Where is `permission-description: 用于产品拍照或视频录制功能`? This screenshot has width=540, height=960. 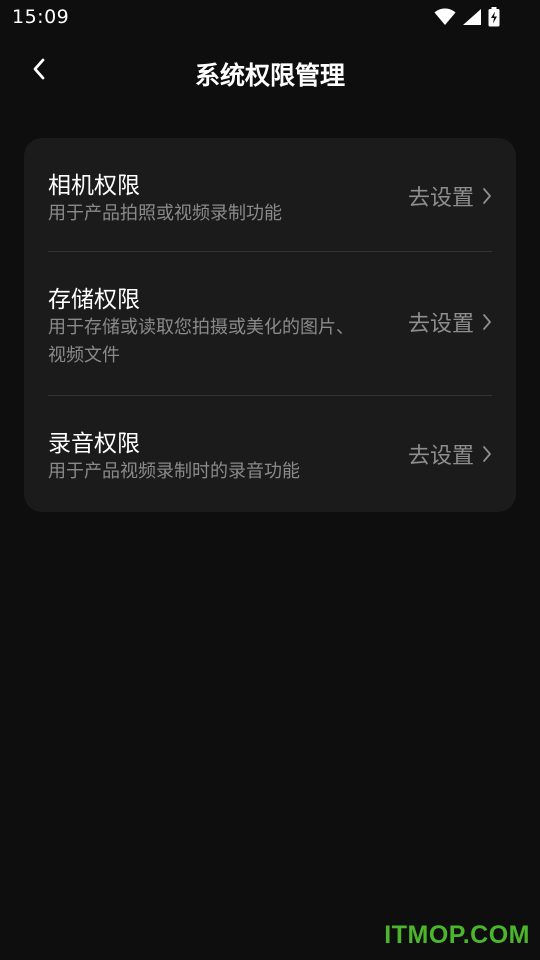 permission-description: 用于产品拍照或视频录制功能 is located at coordinates (165, 213).